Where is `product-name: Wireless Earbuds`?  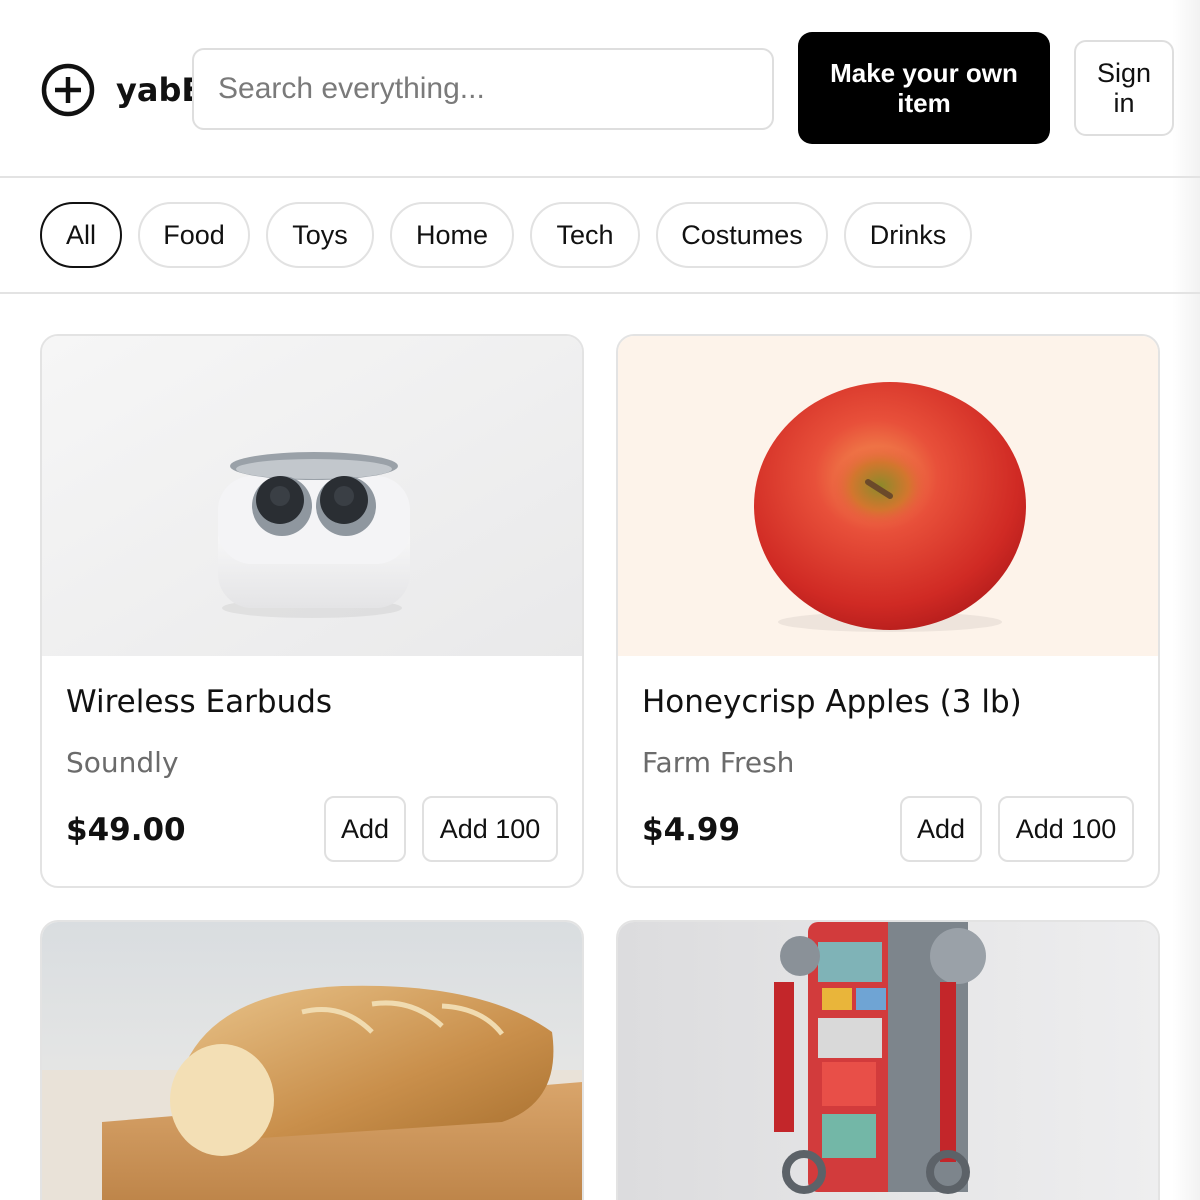
product-name: Wireless Earbuds is located at coordinates (199, 702).